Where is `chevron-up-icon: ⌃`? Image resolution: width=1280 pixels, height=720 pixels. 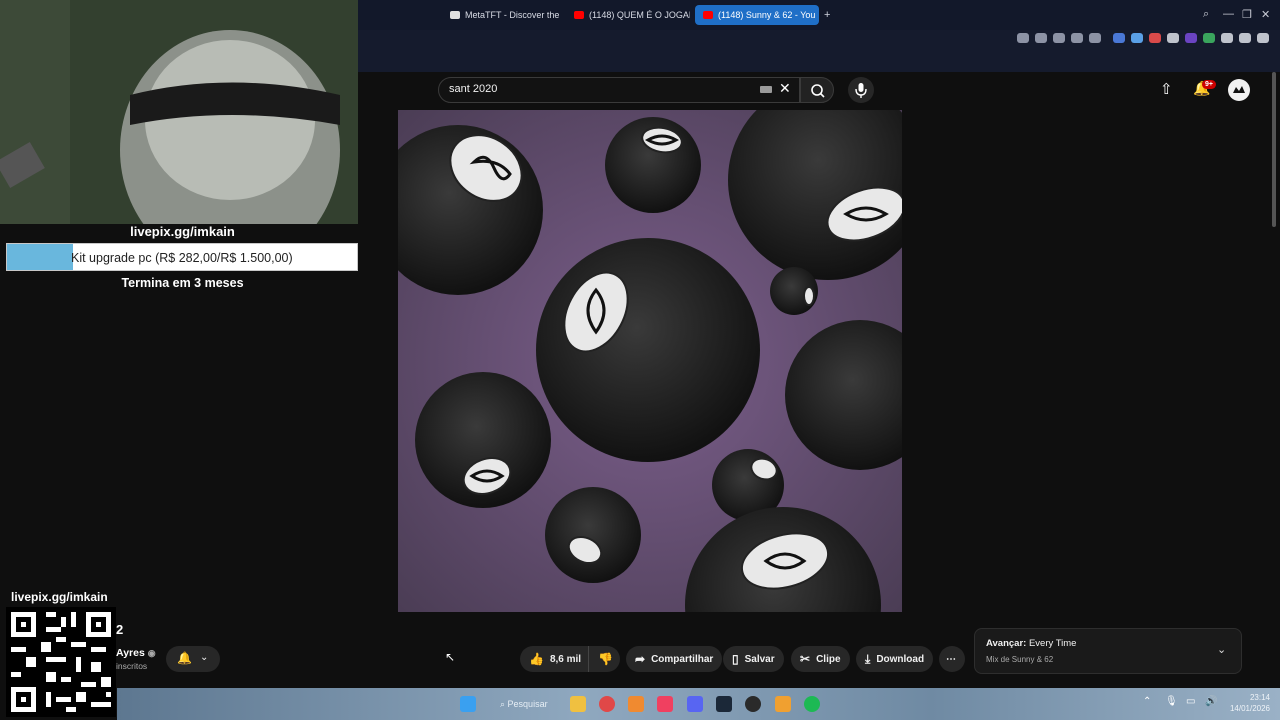
chevron-up-icon: ⌃ is located at coordinates (1151, 704).